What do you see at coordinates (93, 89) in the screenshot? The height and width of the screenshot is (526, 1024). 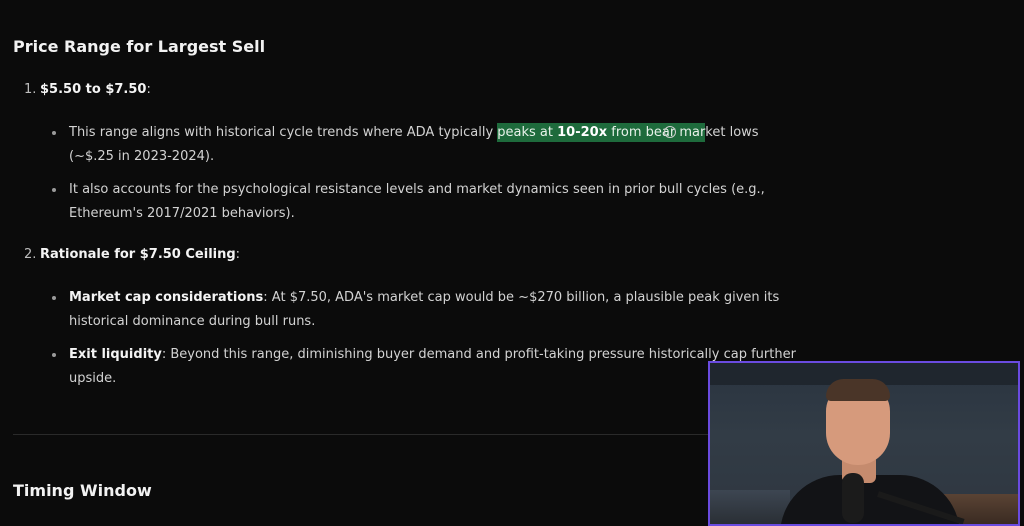 I see `item-label: $5.50 to $7.50` at bounding box center [93, 89].